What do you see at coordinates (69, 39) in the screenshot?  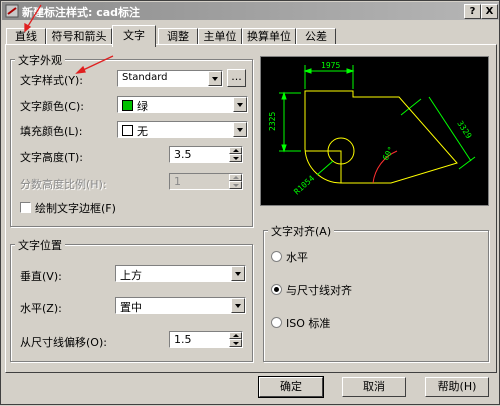 I see `annotation-overlay` at bounding box center [69, 39].